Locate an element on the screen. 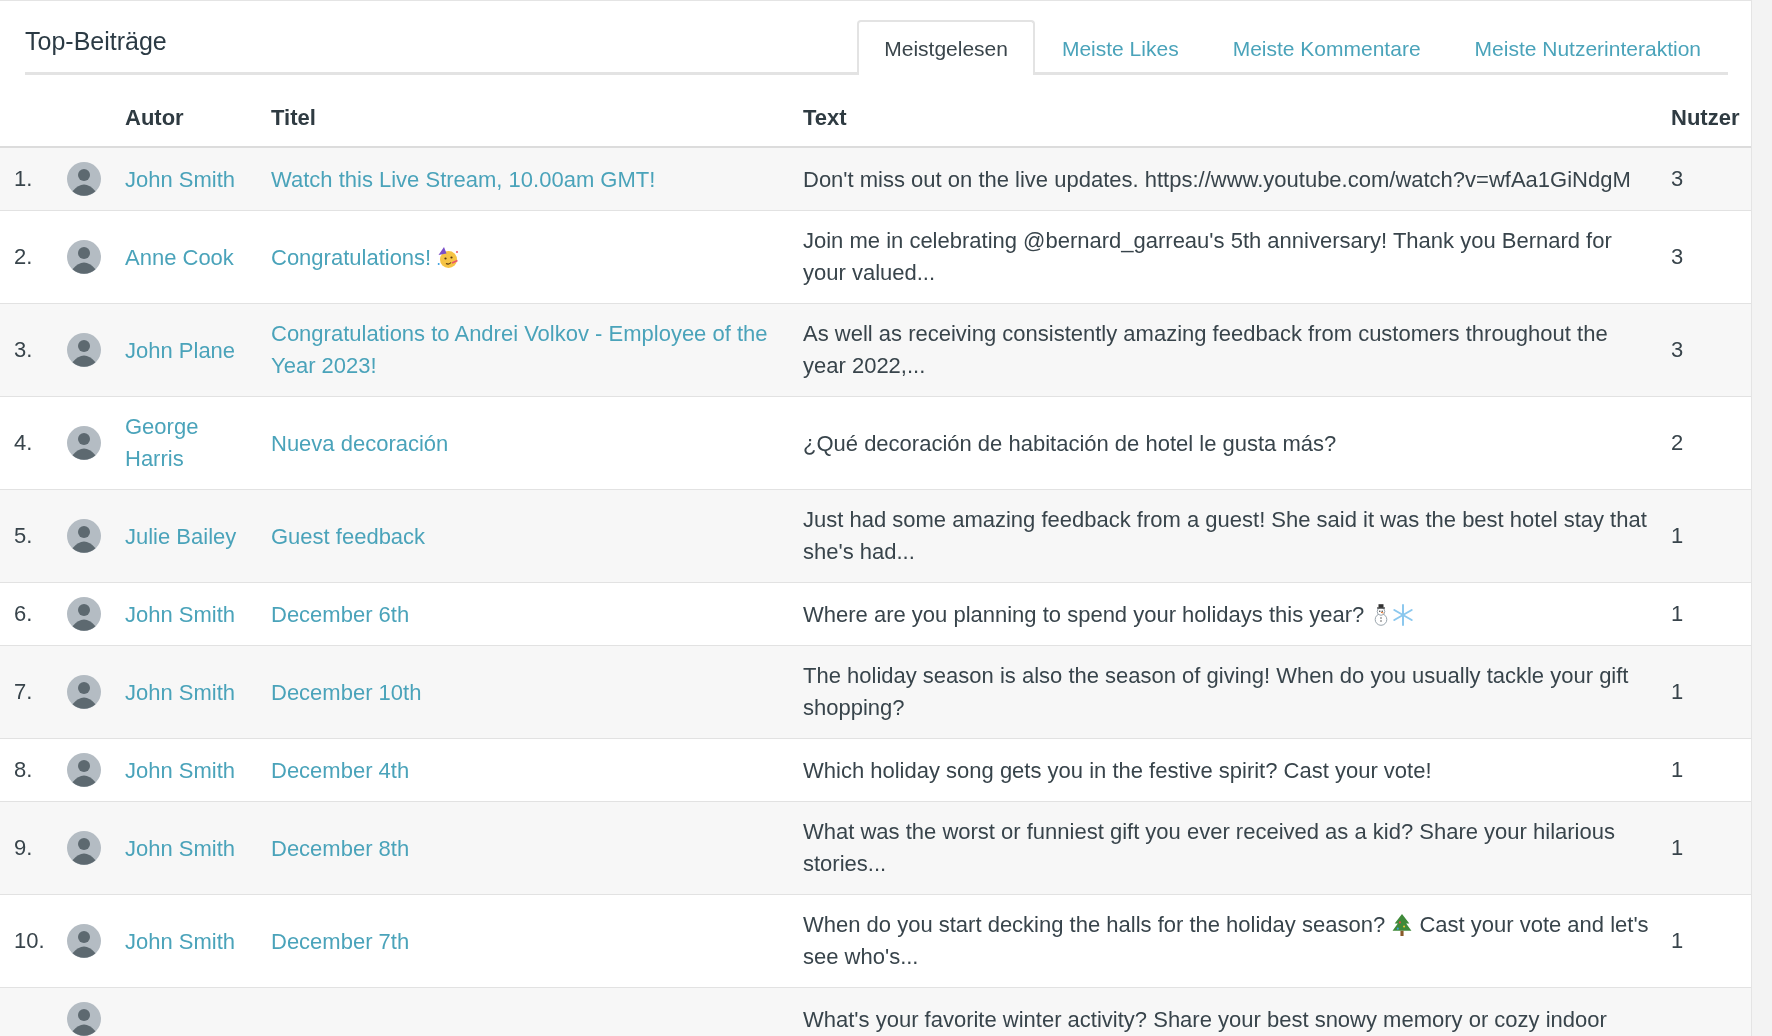 This screenshot has height=1036, width=1772. rank-number: 7. is located at coordinates (23, 692).